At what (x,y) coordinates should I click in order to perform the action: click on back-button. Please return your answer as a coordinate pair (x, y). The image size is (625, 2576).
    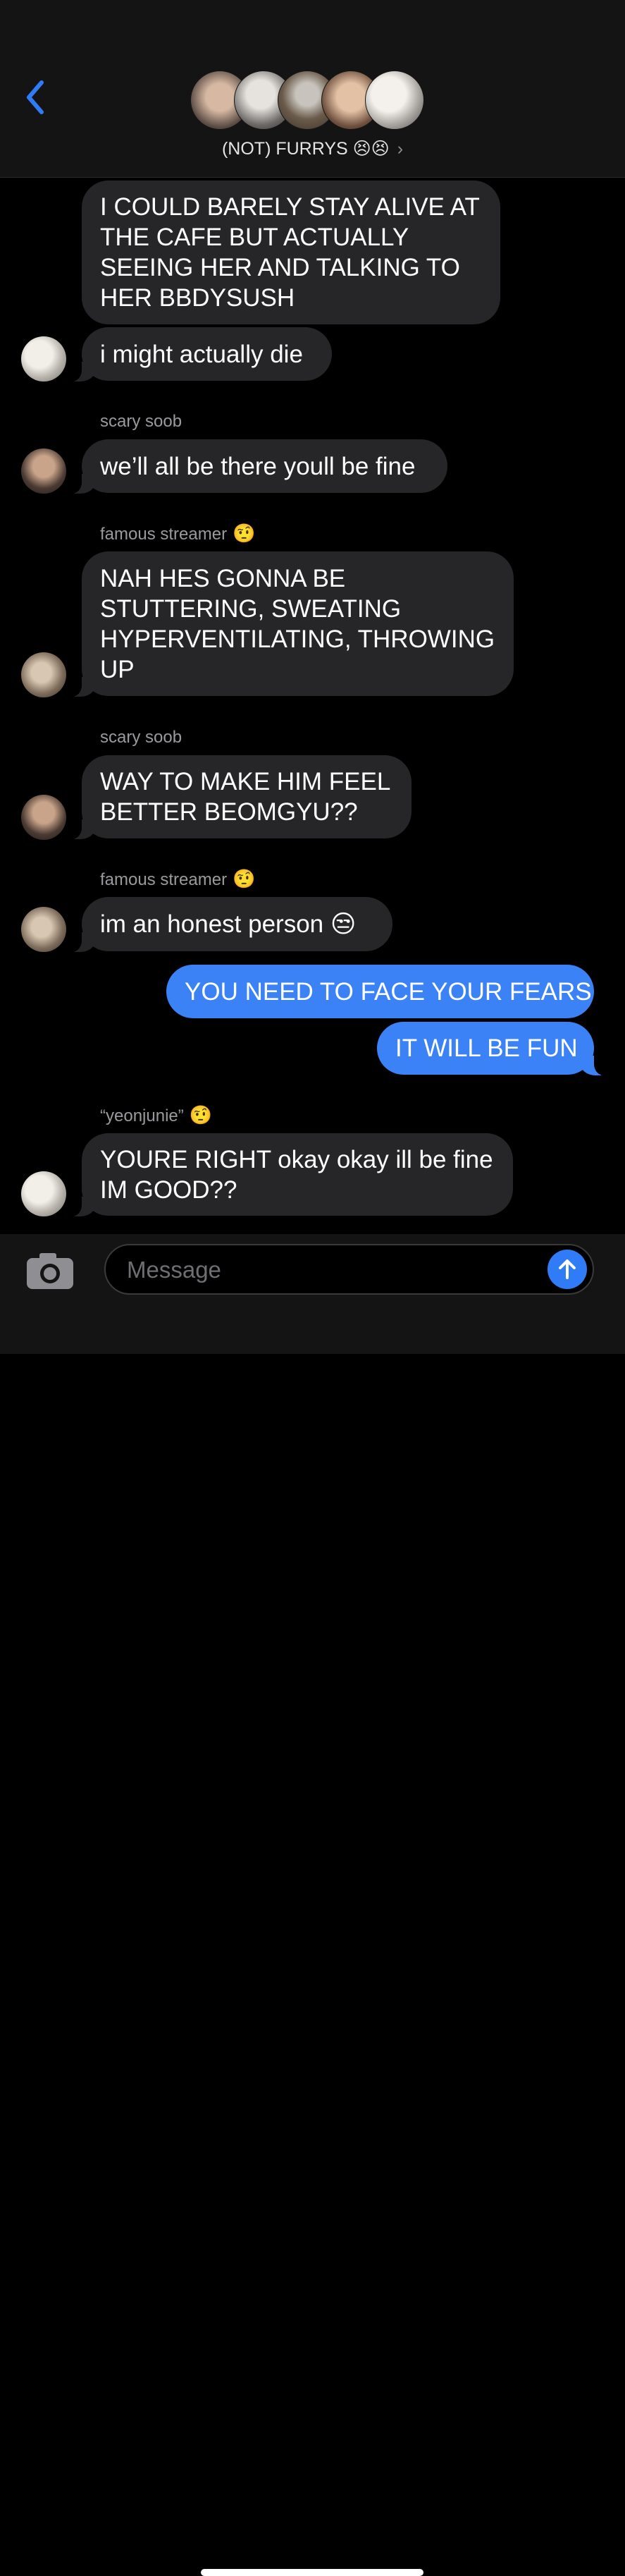
    Looking at the image, I should click on (35, 98).